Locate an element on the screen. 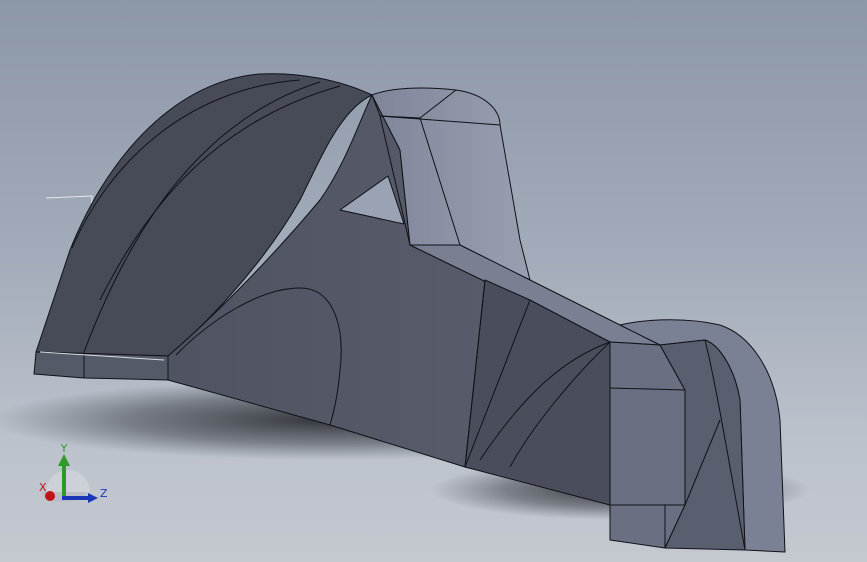 This screenshot has height=562, width=867. y-axis-arrow is located at coordinates (64, 460).